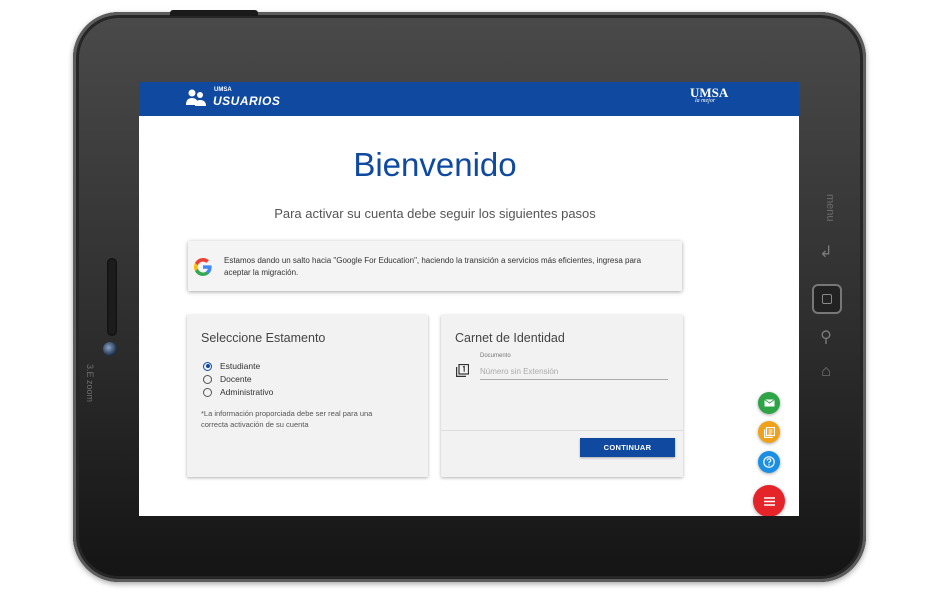 The width and height of the screenshot is (935, 592). I want to click on device-brand-label: 3.E zoom, so click(90, 383).